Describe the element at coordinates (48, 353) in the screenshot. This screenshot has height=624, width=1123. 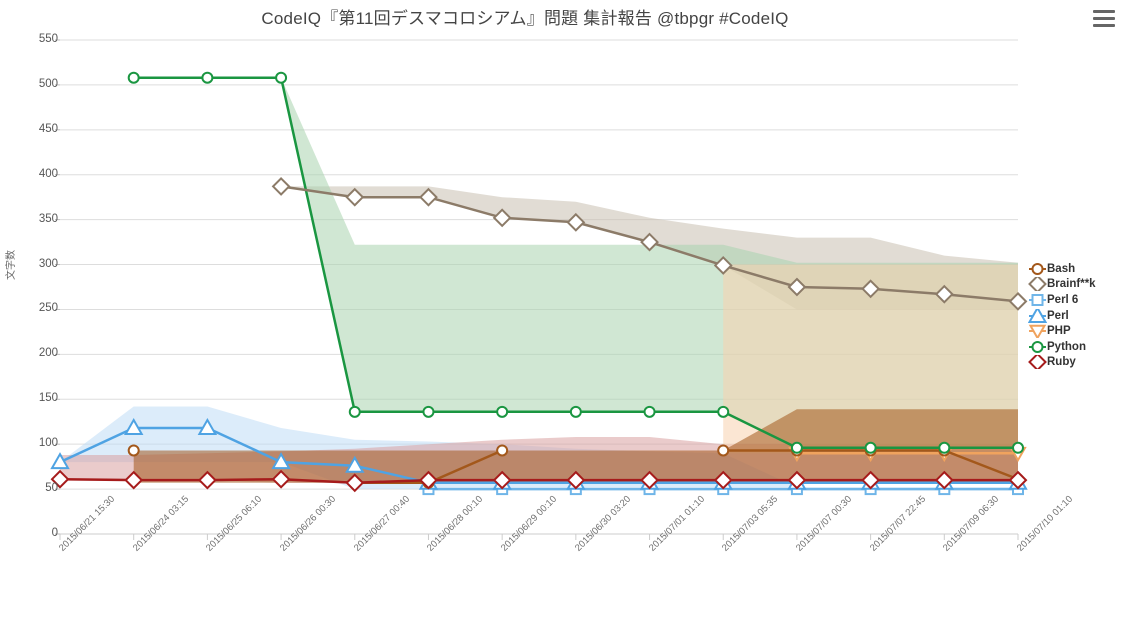
I see `y-axis-tick: 200` at that location.